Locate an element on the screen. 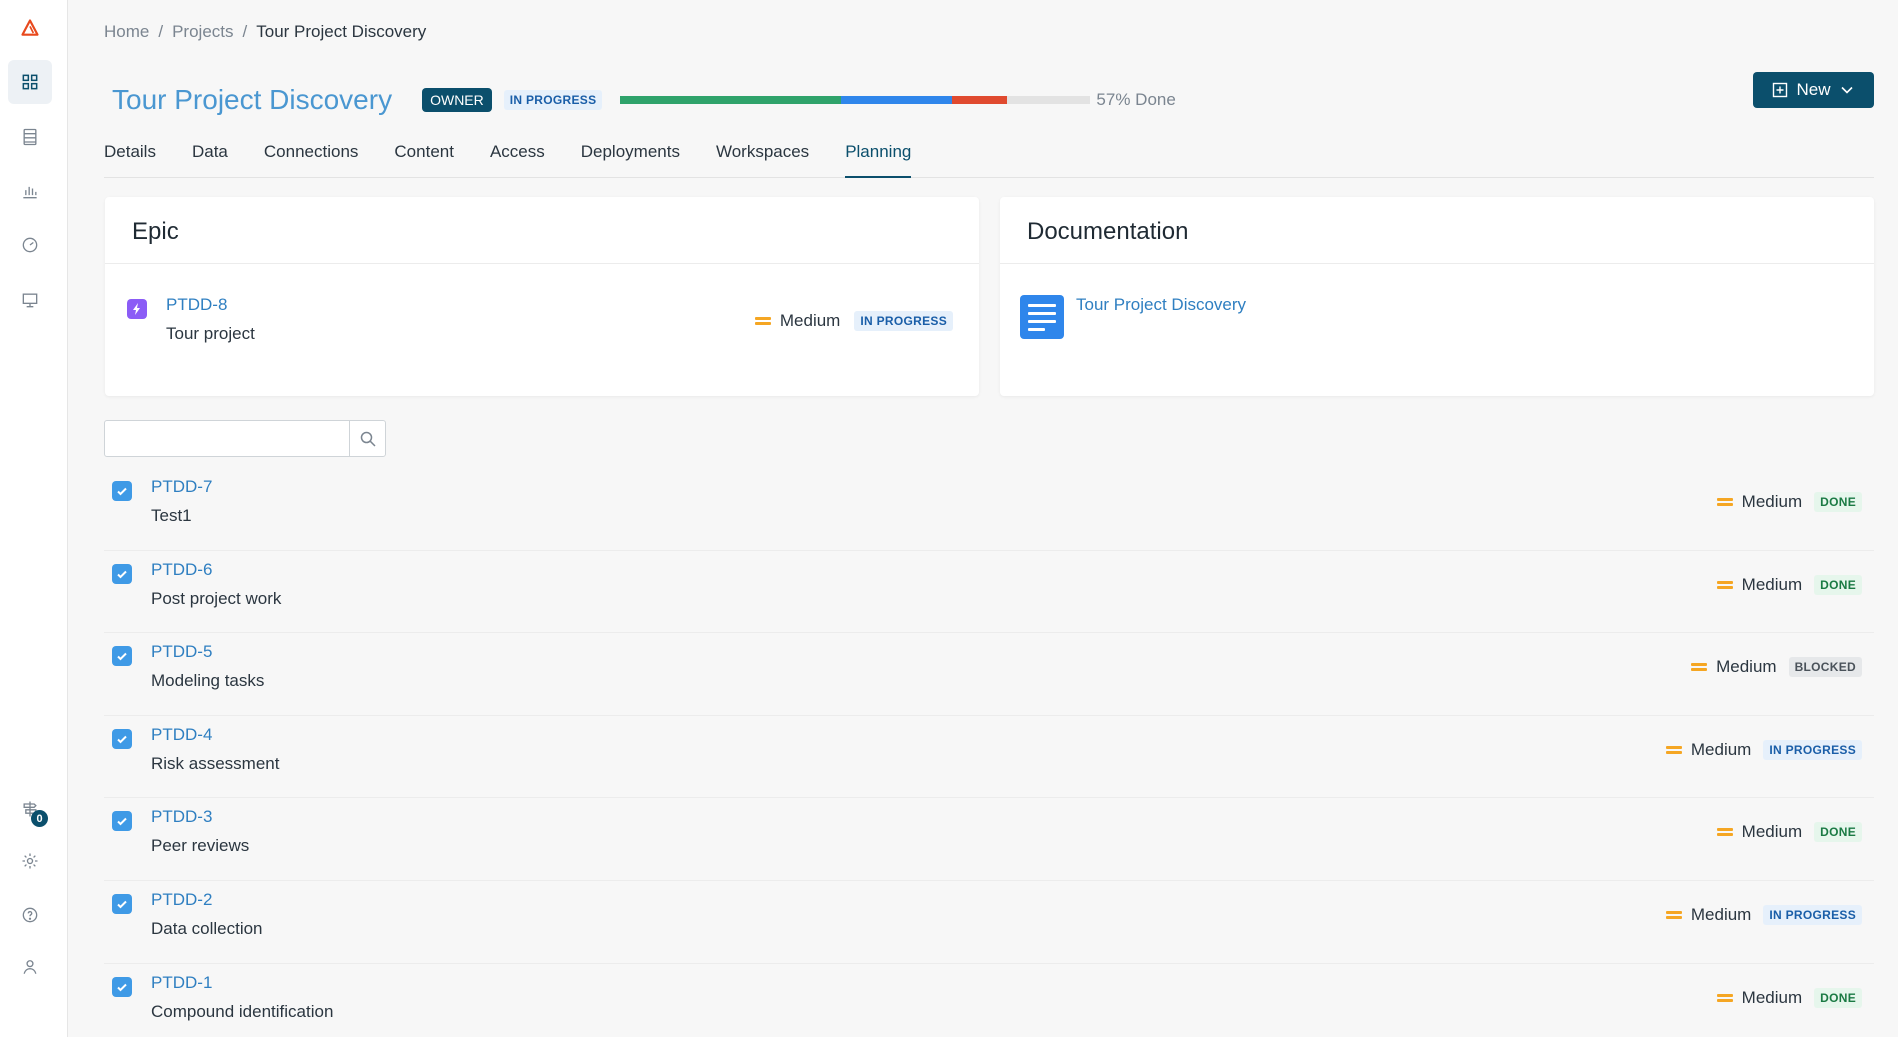 The width and height of the screenshot is (1898, 1037). dashboard-grid-icon is located at coordinates (30, 82).